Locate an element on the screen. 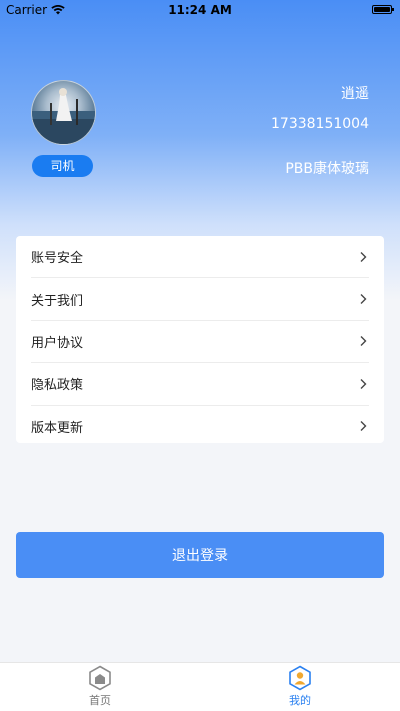 Image resolution: width=400 pixels, height=711 pixels. tab-label: 首页 is located at coordinates (100, 700).